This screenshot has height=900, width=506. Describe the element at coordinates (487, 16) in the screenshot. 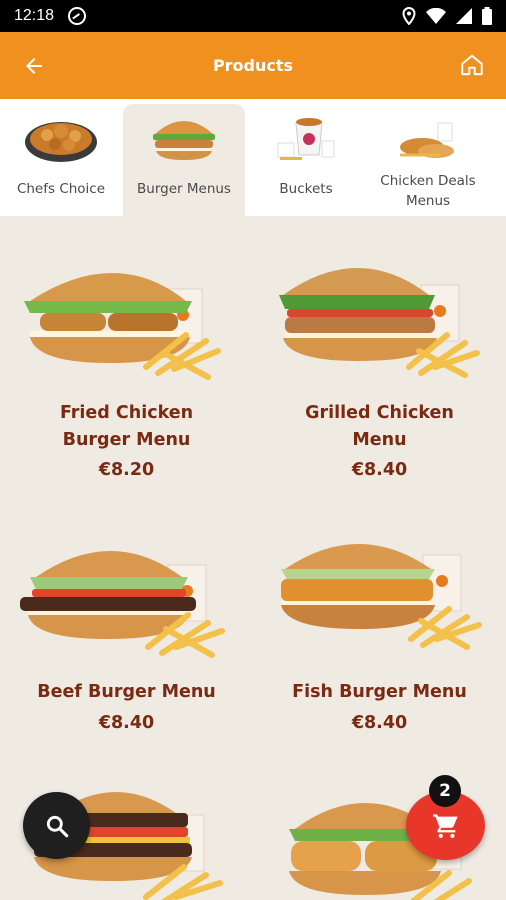

I see `battery-icon` at that location.